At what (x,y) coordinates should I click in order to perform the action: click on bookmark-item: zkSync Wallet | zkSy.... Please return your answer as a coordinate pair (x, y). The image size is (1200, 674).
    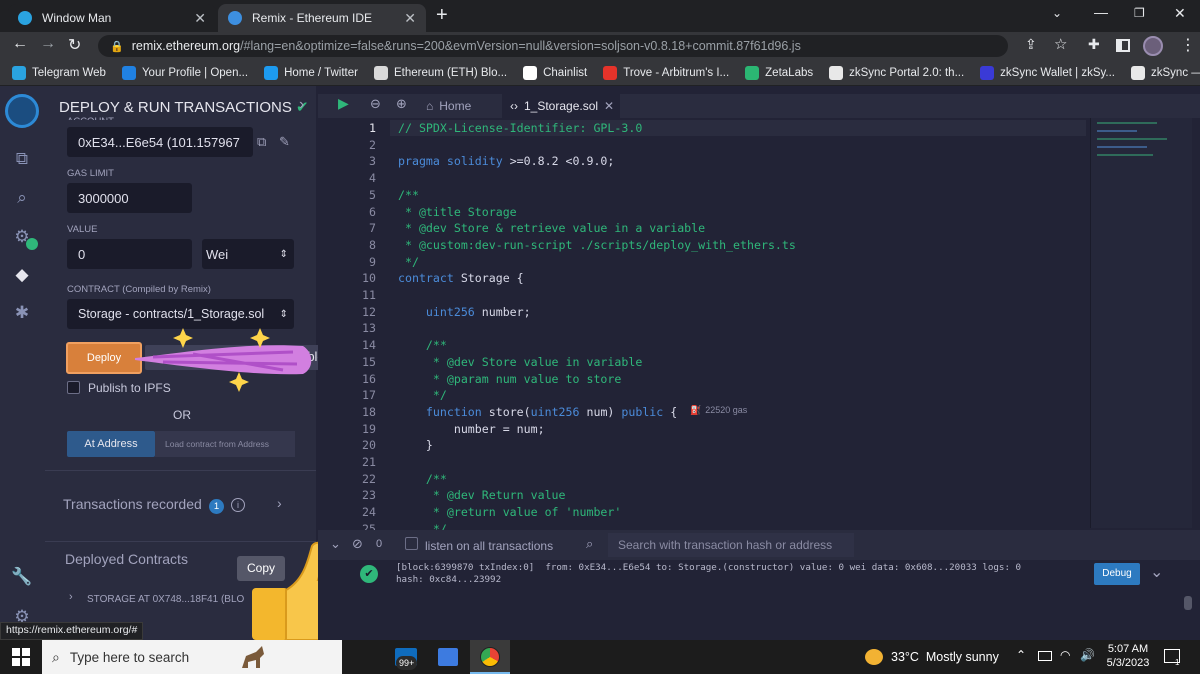
    Looking at the image, I should click on (1047, 72).